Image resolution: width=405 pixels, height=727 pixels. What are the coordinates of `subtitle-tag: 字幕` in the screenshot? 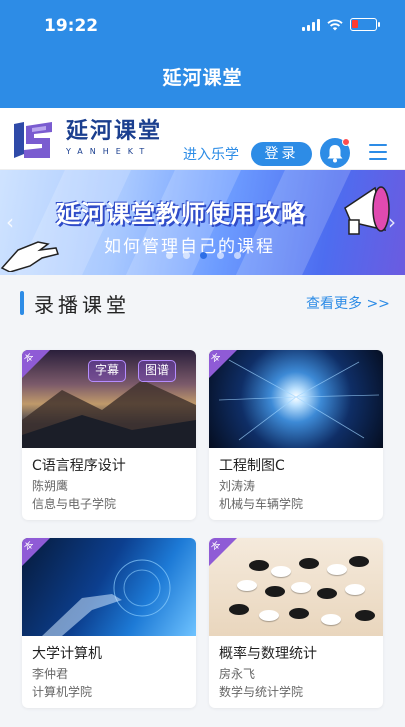 It's located at (107, 371).